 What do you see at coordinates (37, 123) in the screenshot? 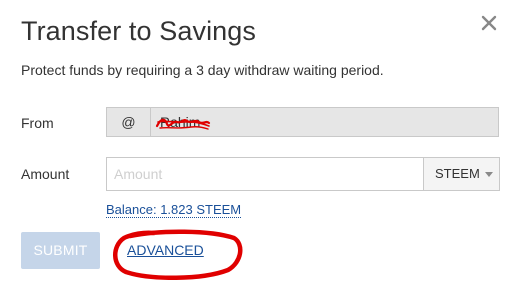
I see `from-label: From` at bounding box center [37, 123].